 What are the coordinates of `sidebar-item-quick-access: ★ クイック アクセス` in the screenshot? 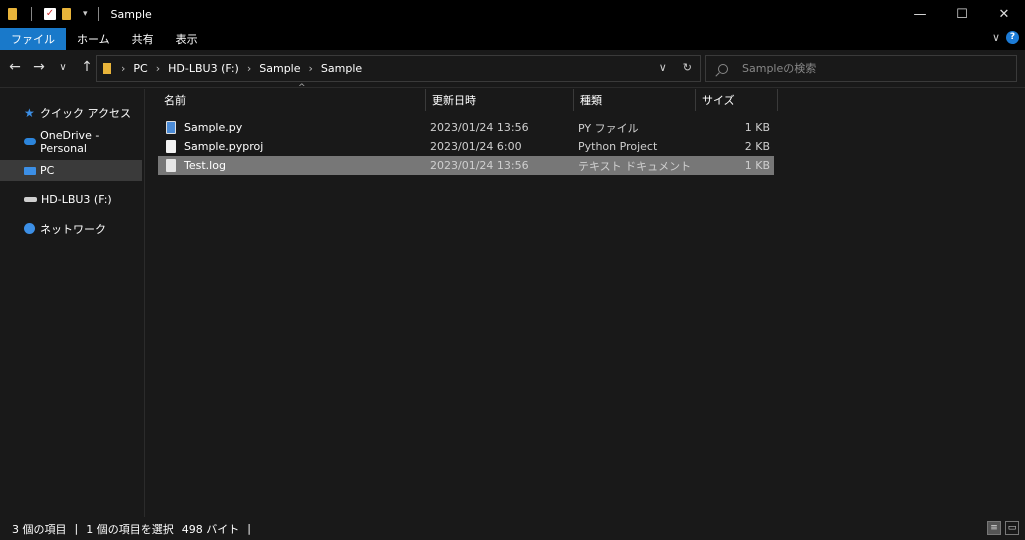 It's located at (71, 112).